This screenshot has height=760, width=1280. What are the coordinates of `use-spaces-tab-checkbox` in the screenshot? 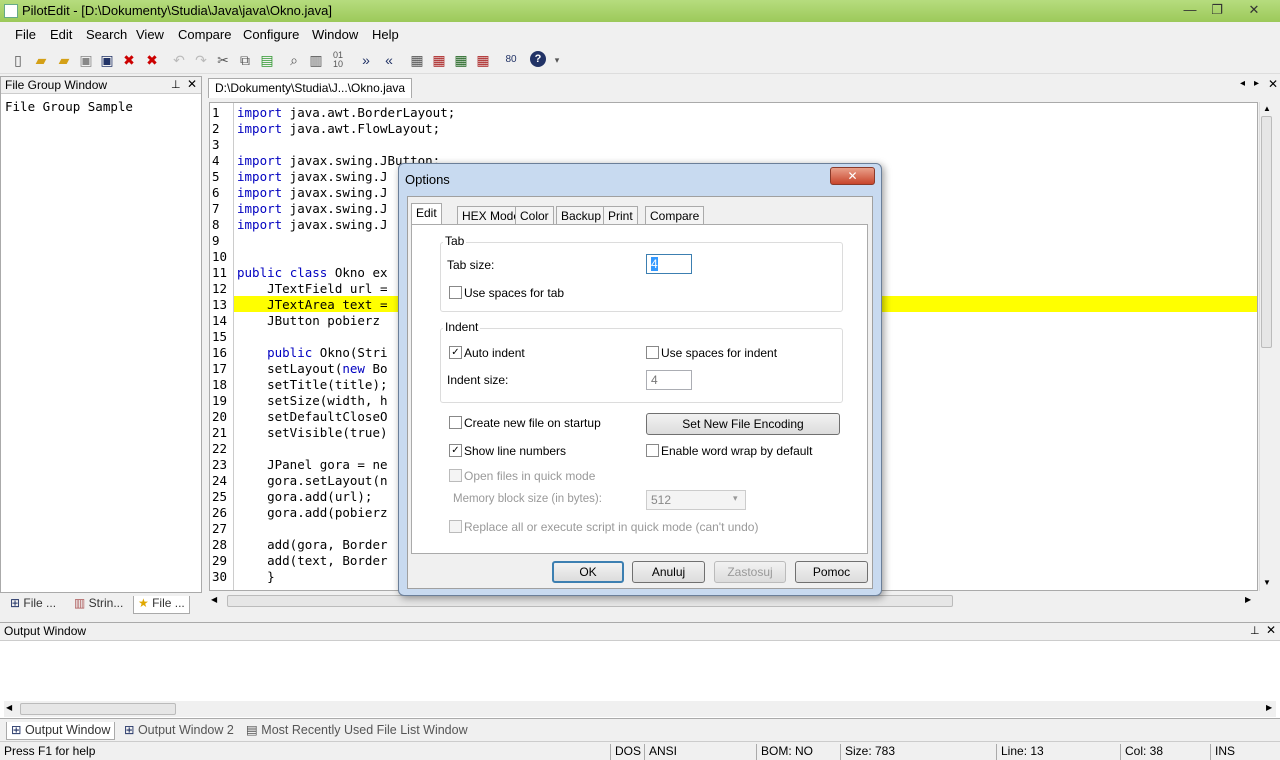 It's located at (455, 292).